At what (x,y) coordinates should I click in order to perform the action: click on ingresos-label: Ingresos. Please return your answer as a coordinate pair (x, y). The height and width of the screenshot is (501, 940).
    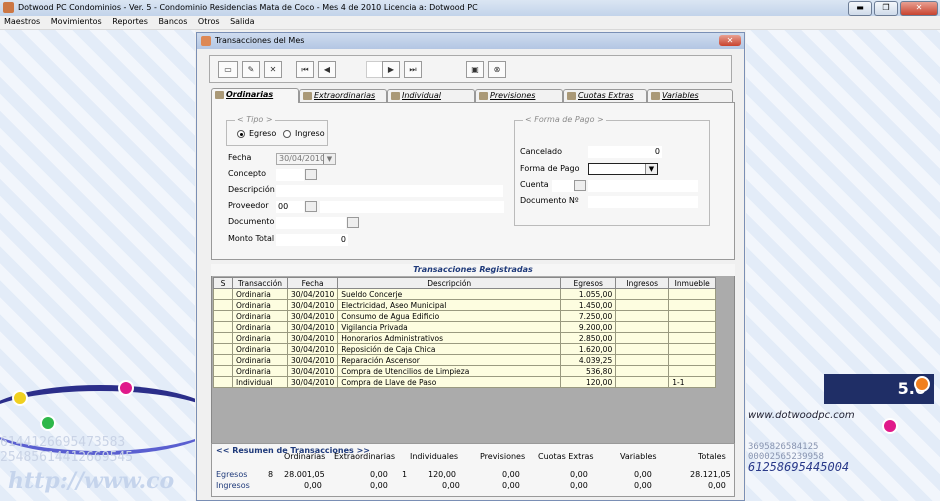
    Looking at the image, I should click on (233, 485).